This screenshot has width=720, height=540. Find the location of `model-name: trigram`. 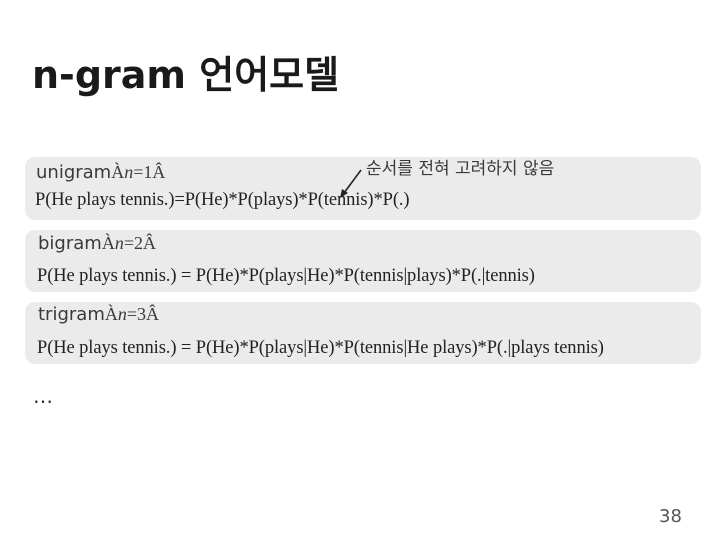

model-name: trigram is located at coordinates (71, 314).